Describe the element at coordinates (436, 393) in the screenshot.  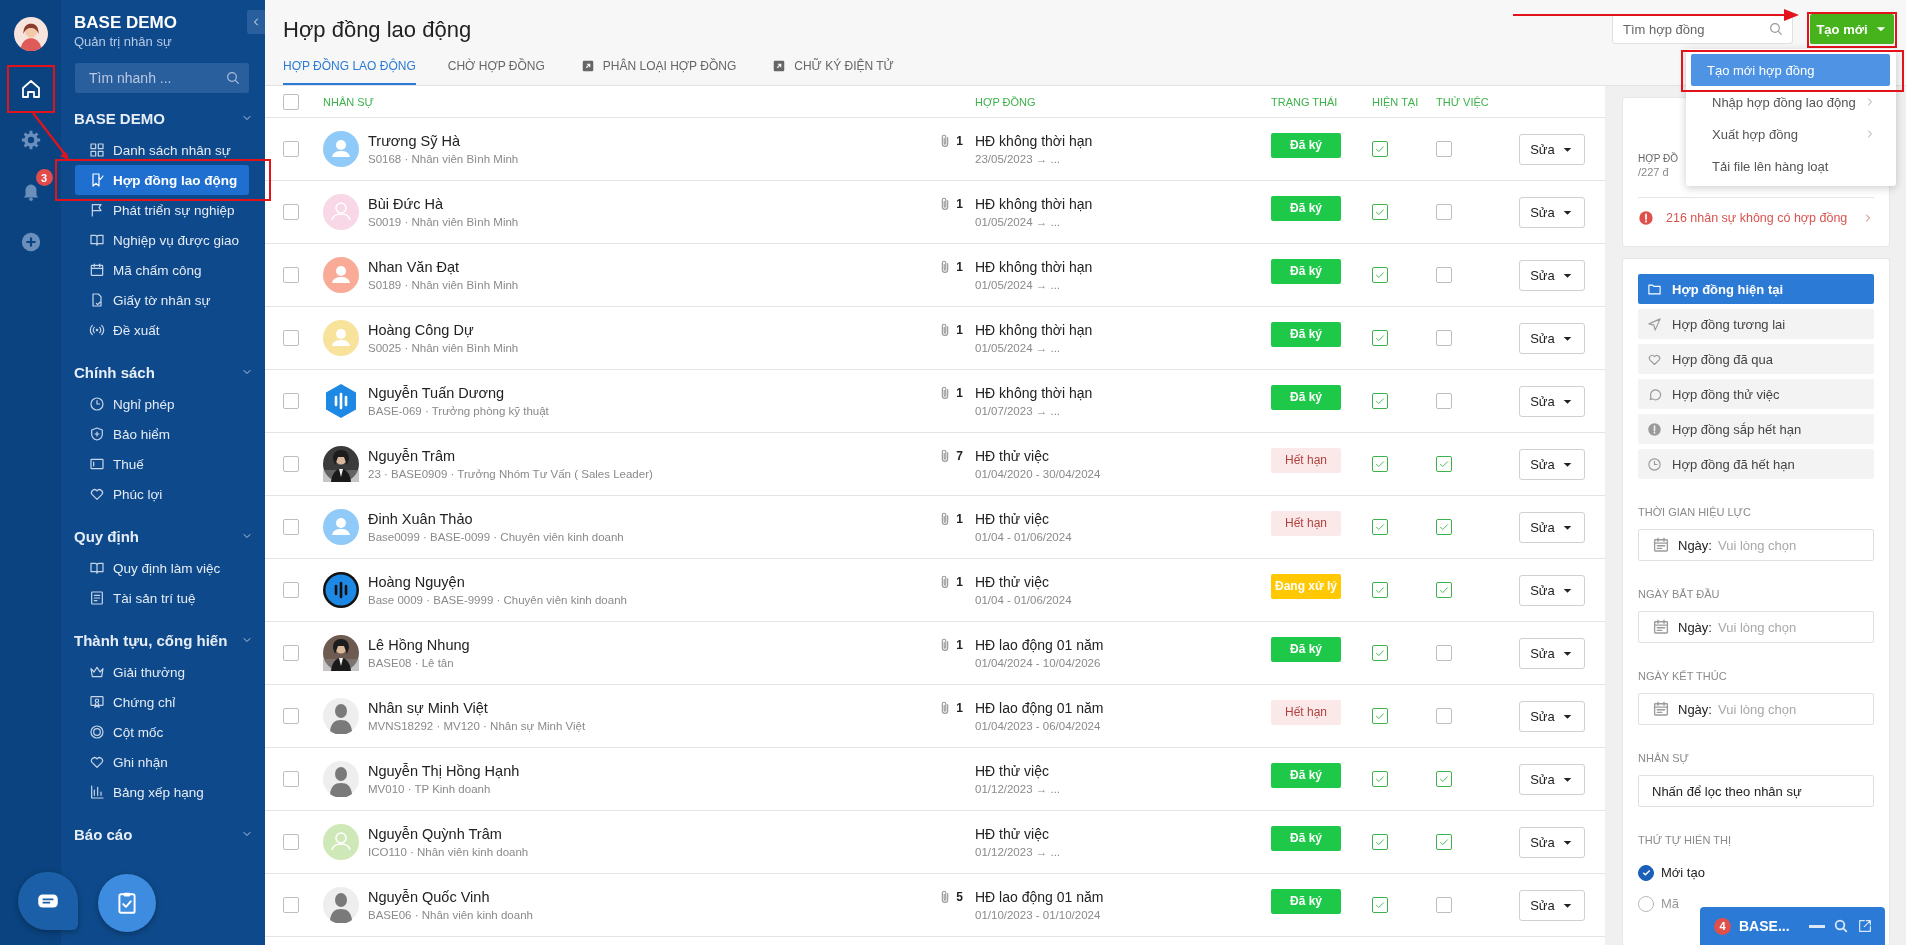
I see `employee-name: Nguyễn Tuấn Dương` at that location.